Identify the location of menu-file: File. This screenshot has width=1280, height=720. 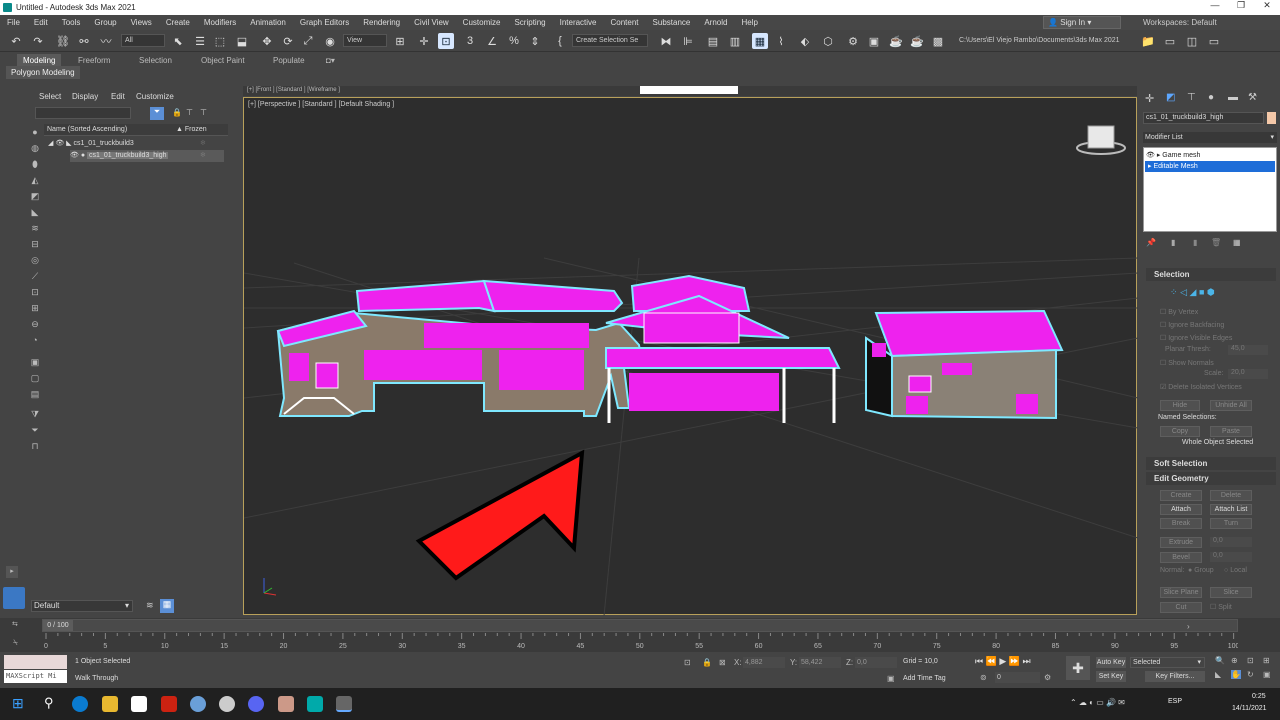
(13, 22).